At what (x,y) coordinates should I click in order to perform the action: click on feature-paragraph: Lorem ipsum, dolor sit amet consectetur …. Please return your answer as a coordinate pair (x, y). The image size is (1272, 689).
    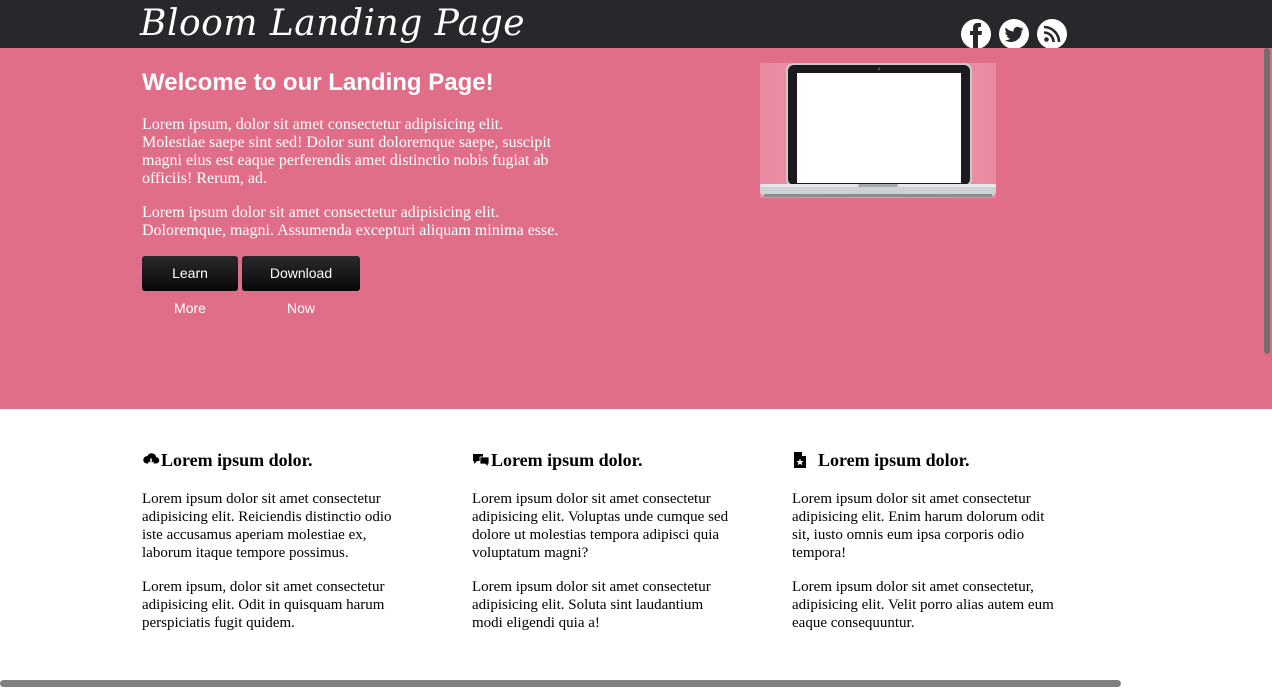
    Looking at the image, I should click on (263, 605).